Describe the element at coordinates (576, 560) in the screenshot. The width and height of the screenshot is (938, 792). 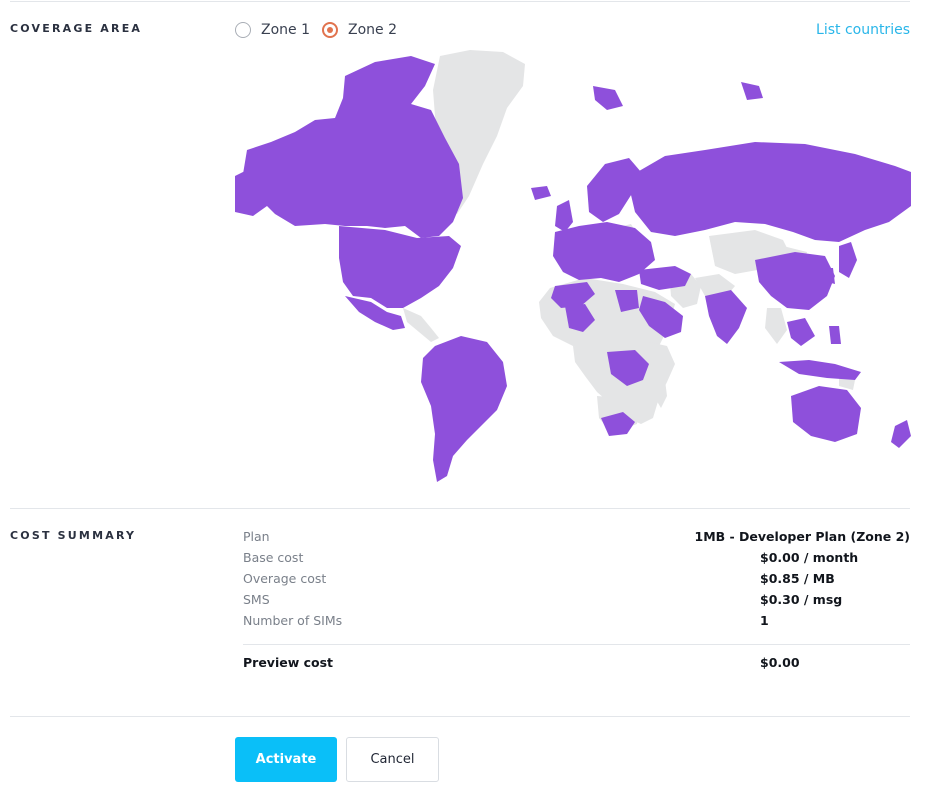
I see `base-cost-row: Base cost $0.00 / month` at that location.